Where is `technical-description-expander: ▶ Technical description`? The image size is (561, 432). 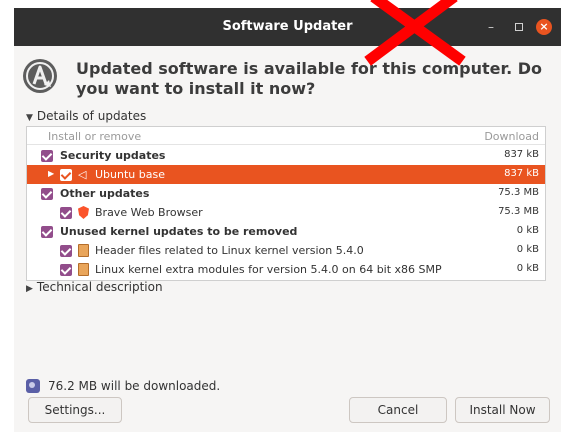
technical-description-expander: ▶ Technical description is located at coordinates (94, 287).